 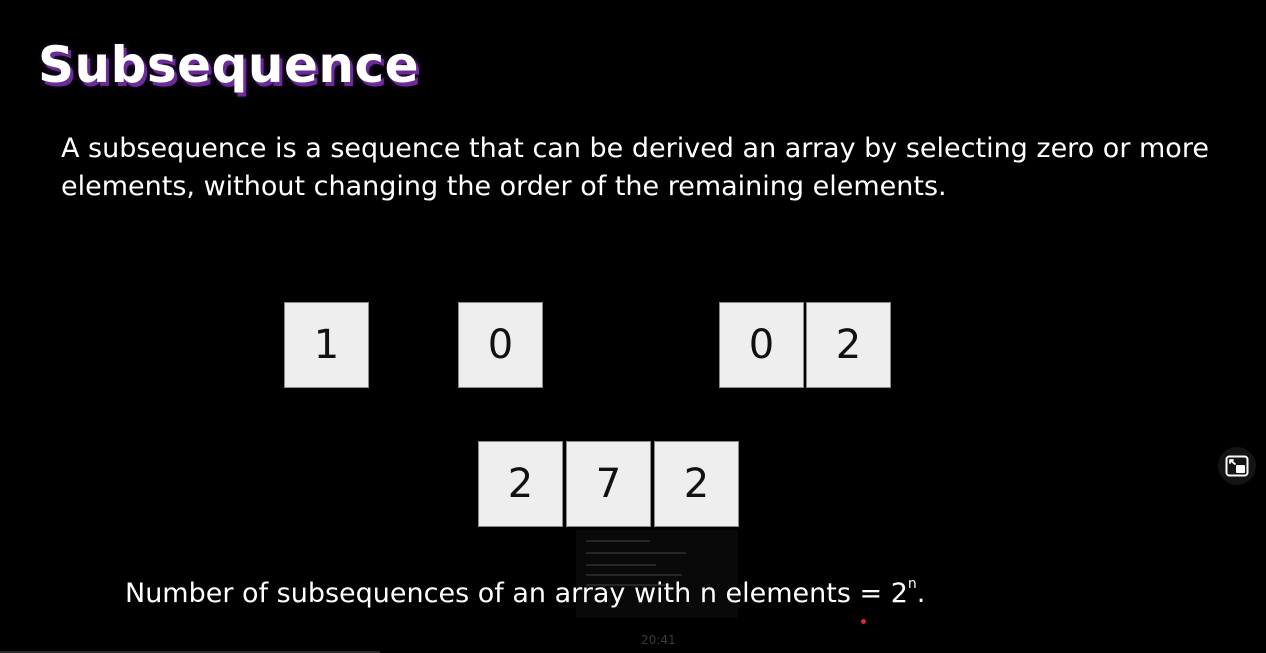 What do you see at coordinates (608, 484) in the screenshot?
I see `array-cell: 7` at bounding box center [608, 484].